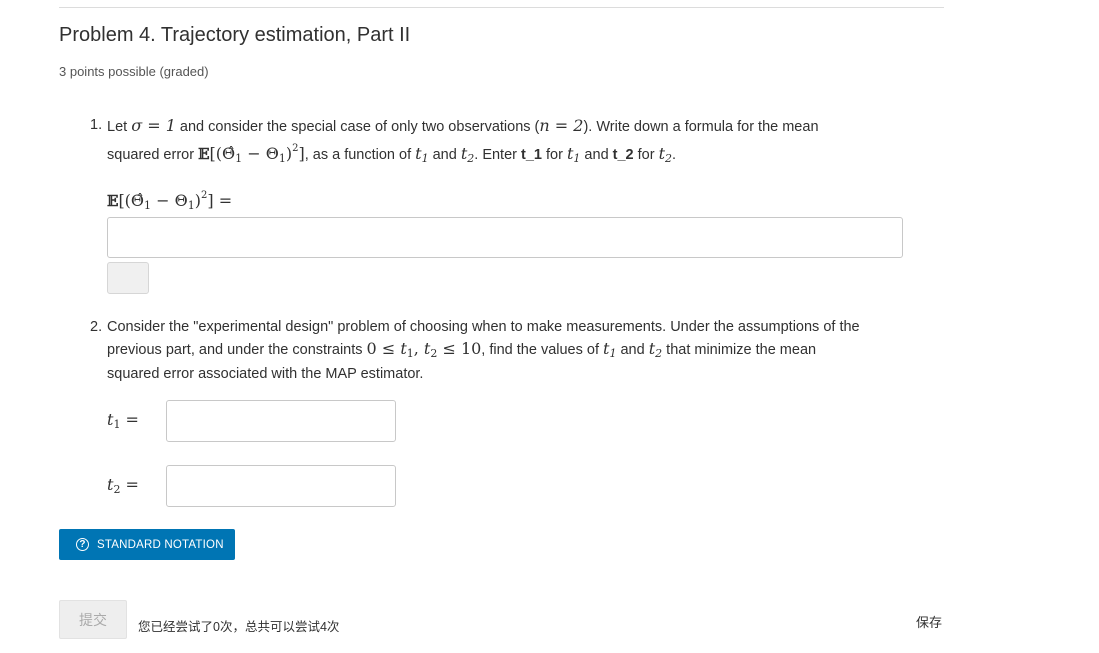 This screenshot has height=653, width=1099. What do you see at coordinates (123, 485) in the screenshot?
I see `t2-label: t2 =` at bounding box center [123, 485].